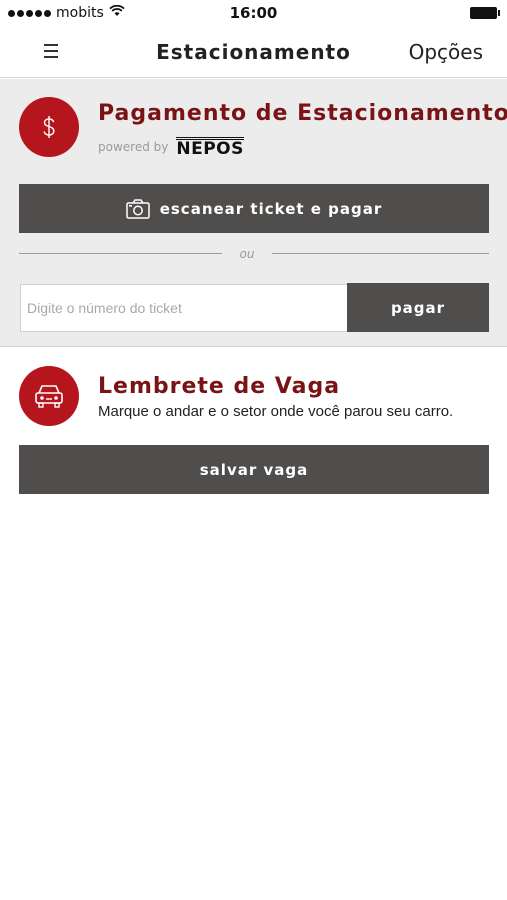  Describe the element at coordinates (171, 148) in the screenshot. I see `powered-by: powered by NEPOS` at that location.